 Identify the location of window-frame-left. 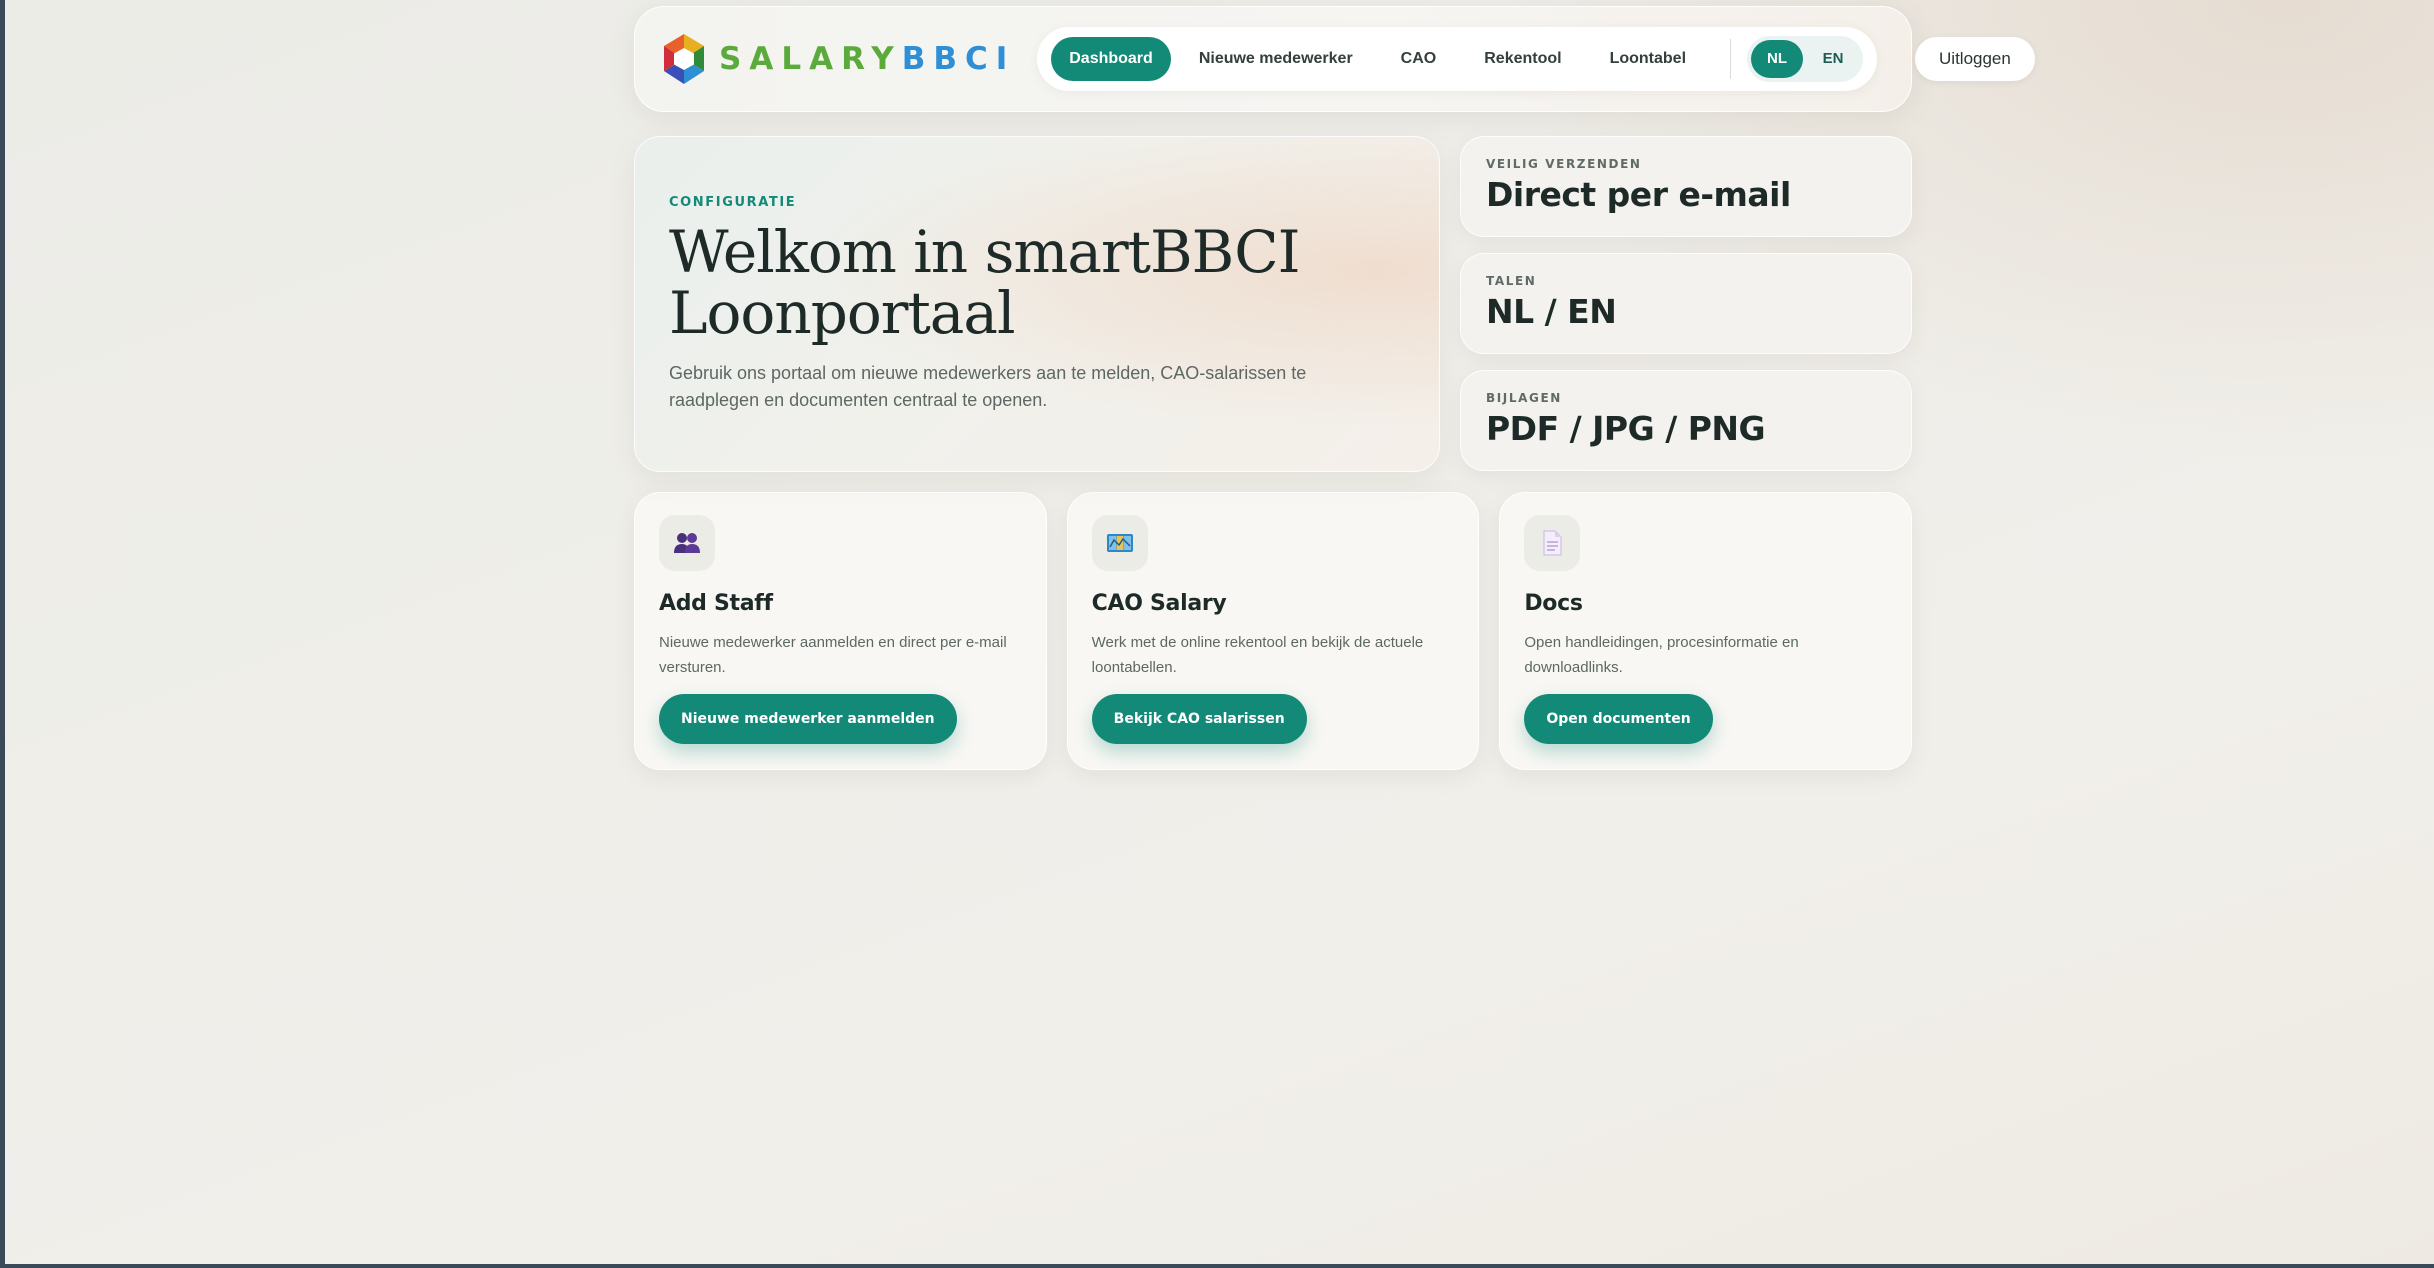
(2, 634).